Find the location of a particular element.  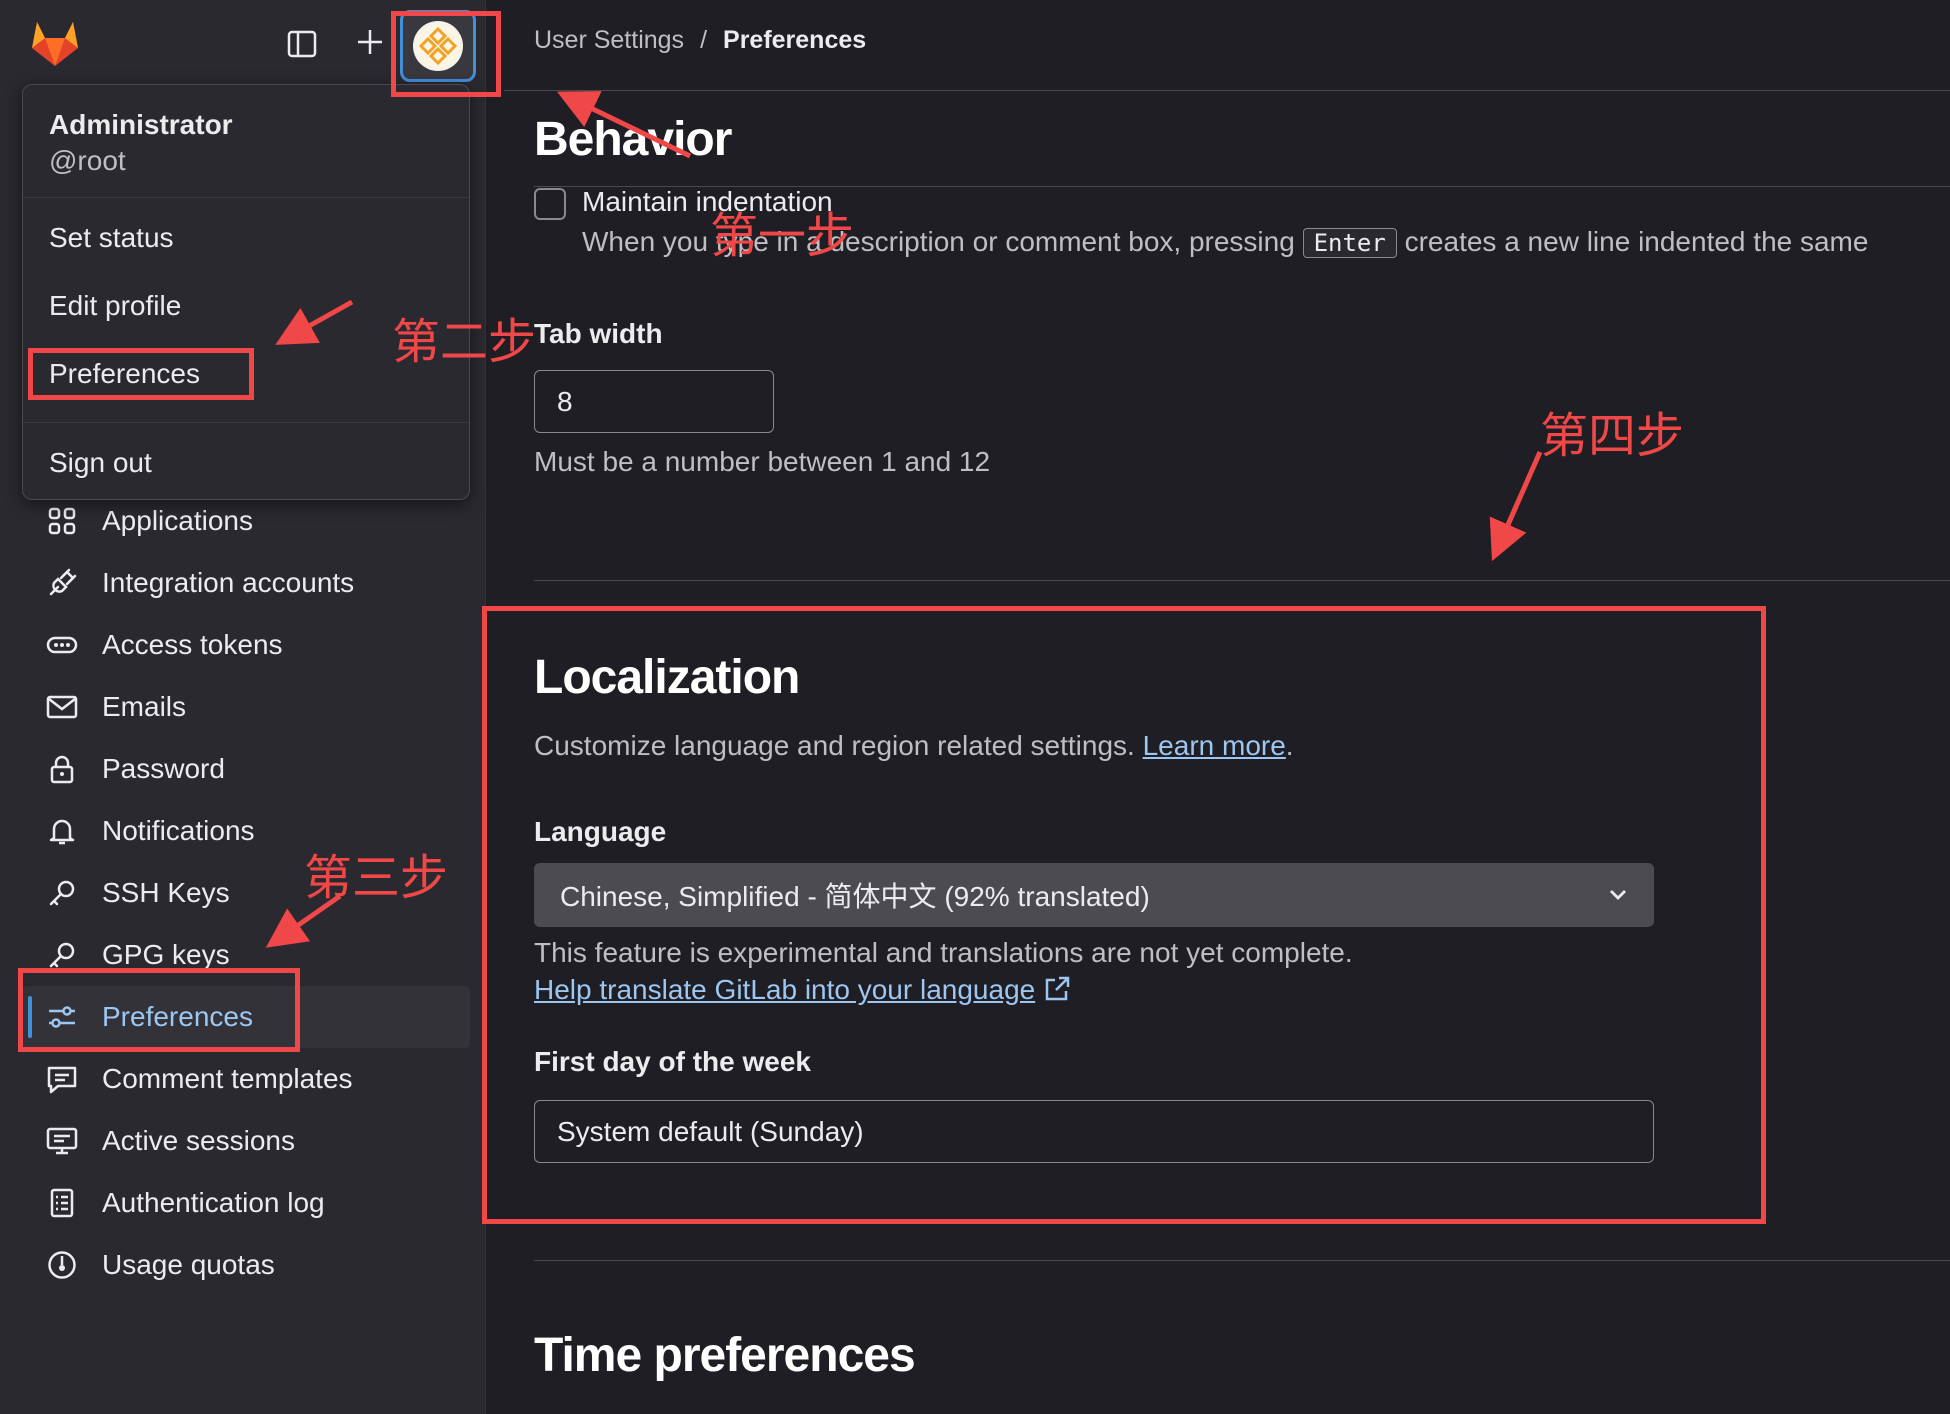

tab-width-help: Must be a number between 1 and 12 is located at coordinates (762, 461).